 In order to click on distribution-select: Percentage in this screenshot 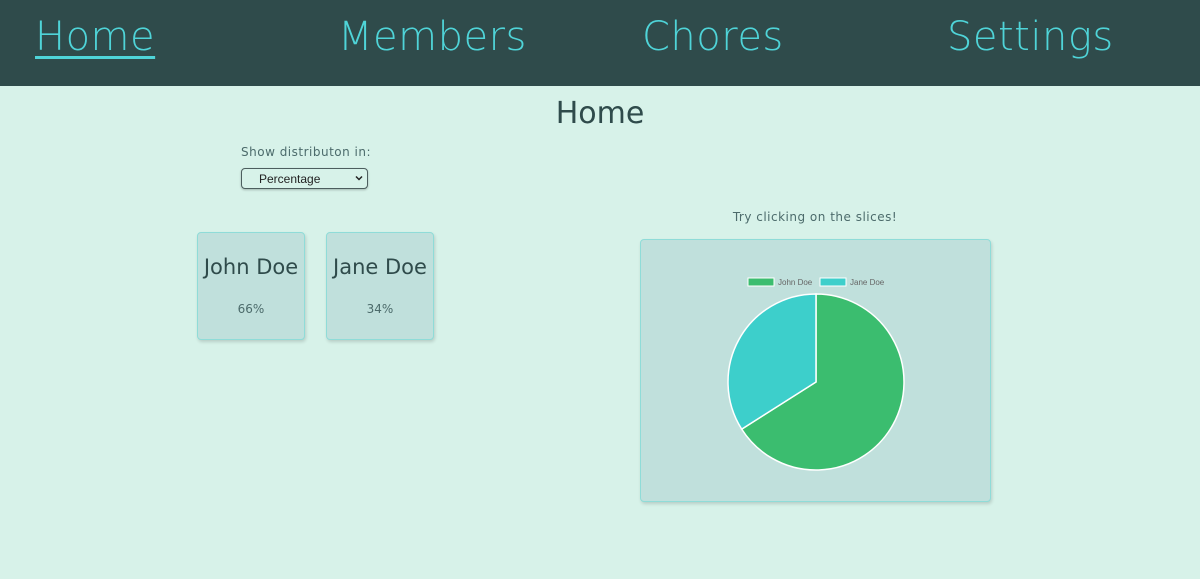, I will do `click(304, 178)`.